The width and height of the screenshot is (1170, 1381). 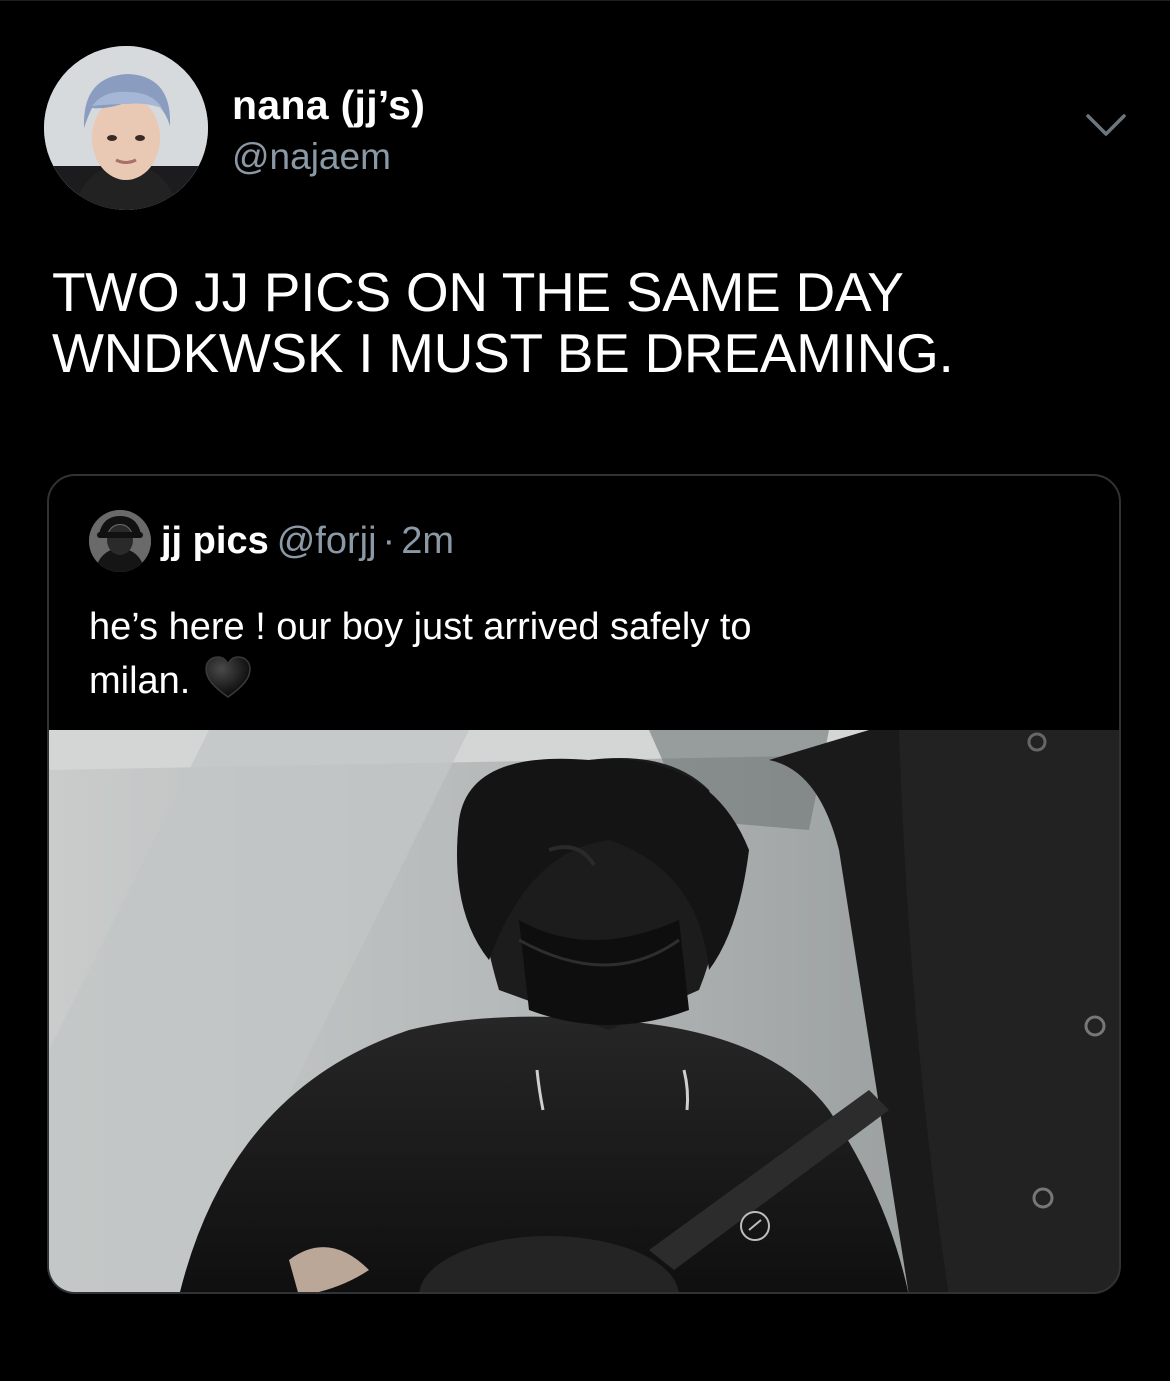 I want to click on avatar-photo, so click(x=126, y=128).